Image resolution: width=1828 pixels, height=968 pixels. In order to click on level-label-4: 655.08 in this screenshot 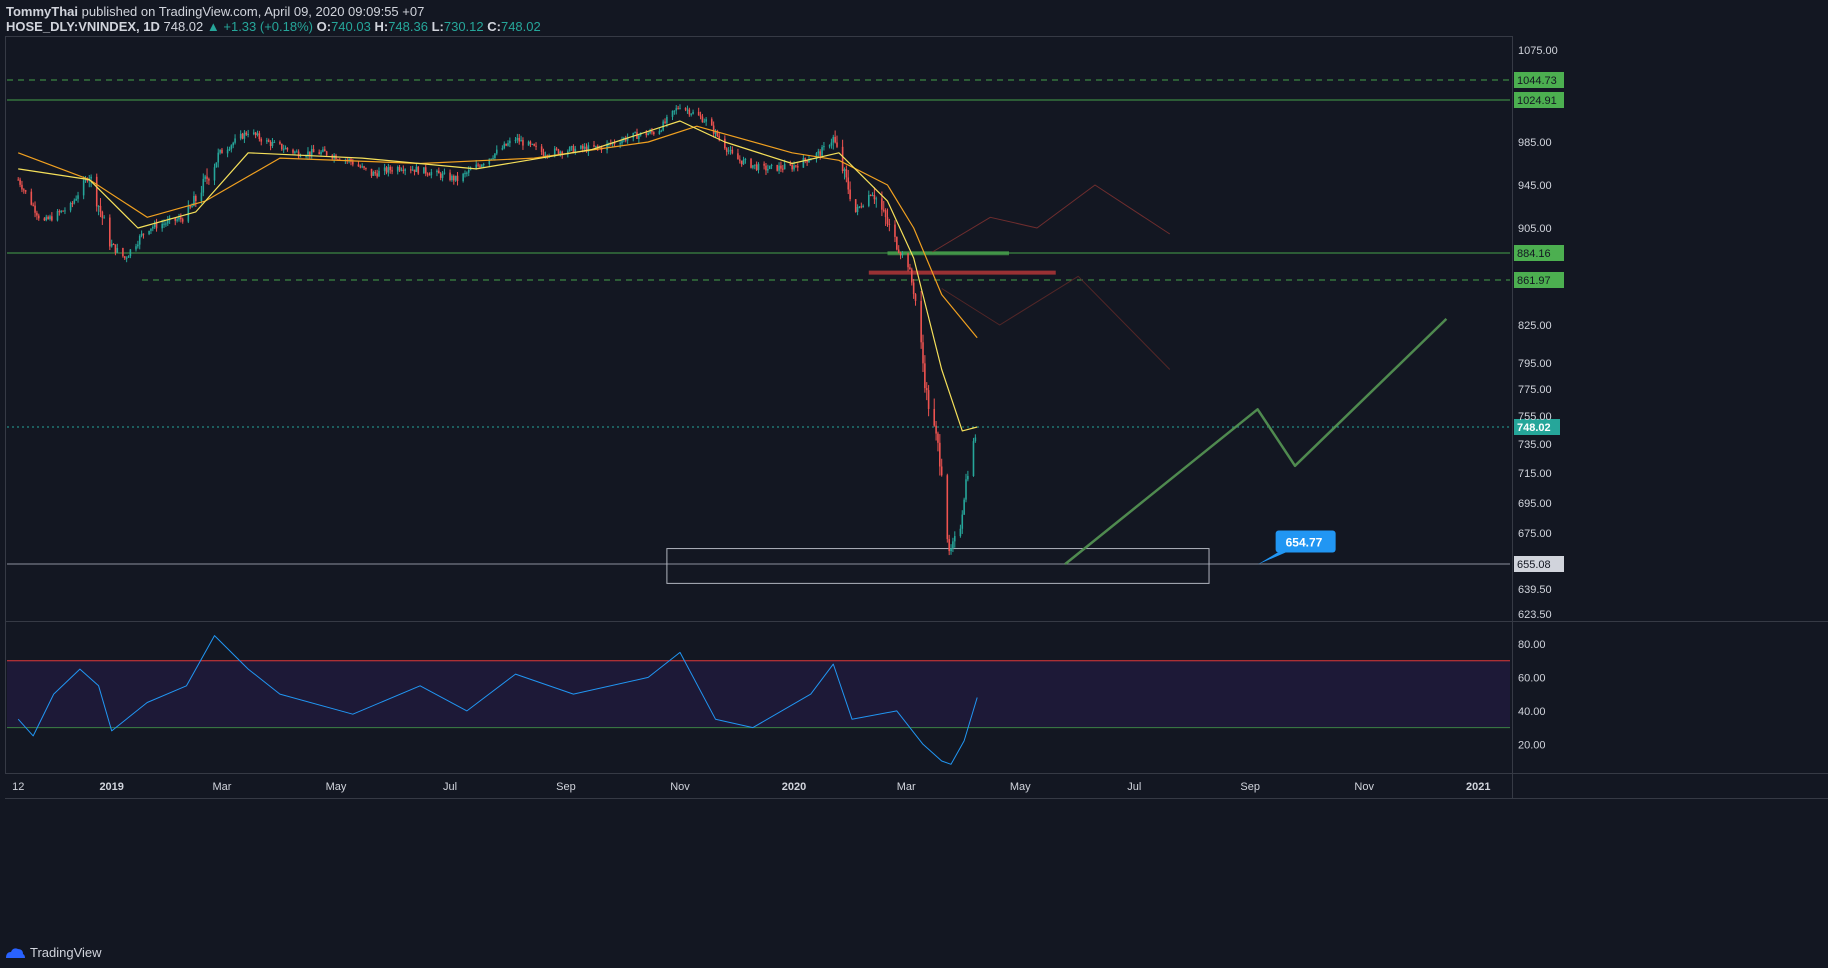, I will do `click(1534, 565)`.